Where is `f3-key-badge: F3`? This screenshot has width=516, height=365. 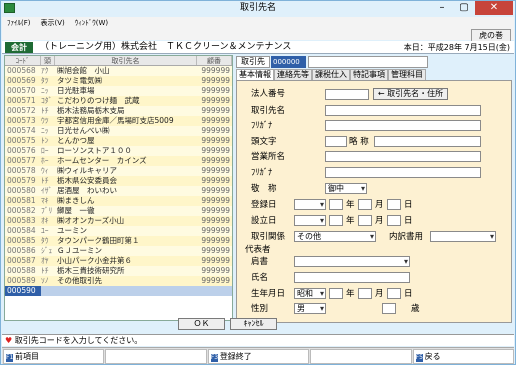 f3-key-badge: F3 is located at coordinates (214, 358).